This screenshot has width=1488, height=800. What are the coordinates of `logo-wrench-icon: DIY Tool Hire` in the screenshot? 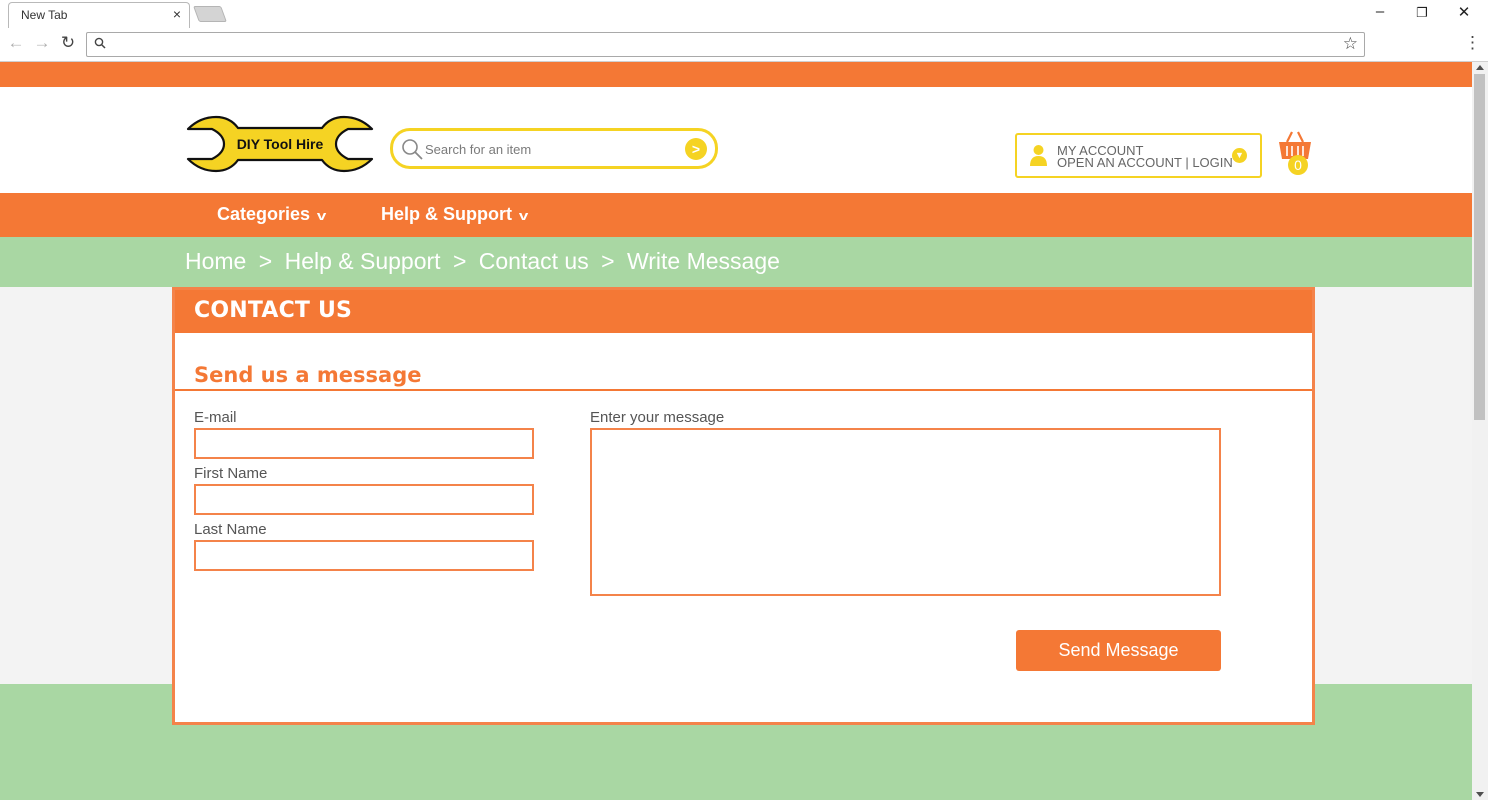 It's located at (280, 144).